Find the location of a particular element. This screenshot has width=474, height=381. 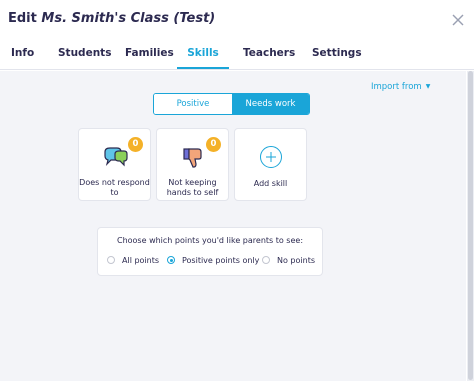

title-prefix: Edit is located at coordinates (22, 18).